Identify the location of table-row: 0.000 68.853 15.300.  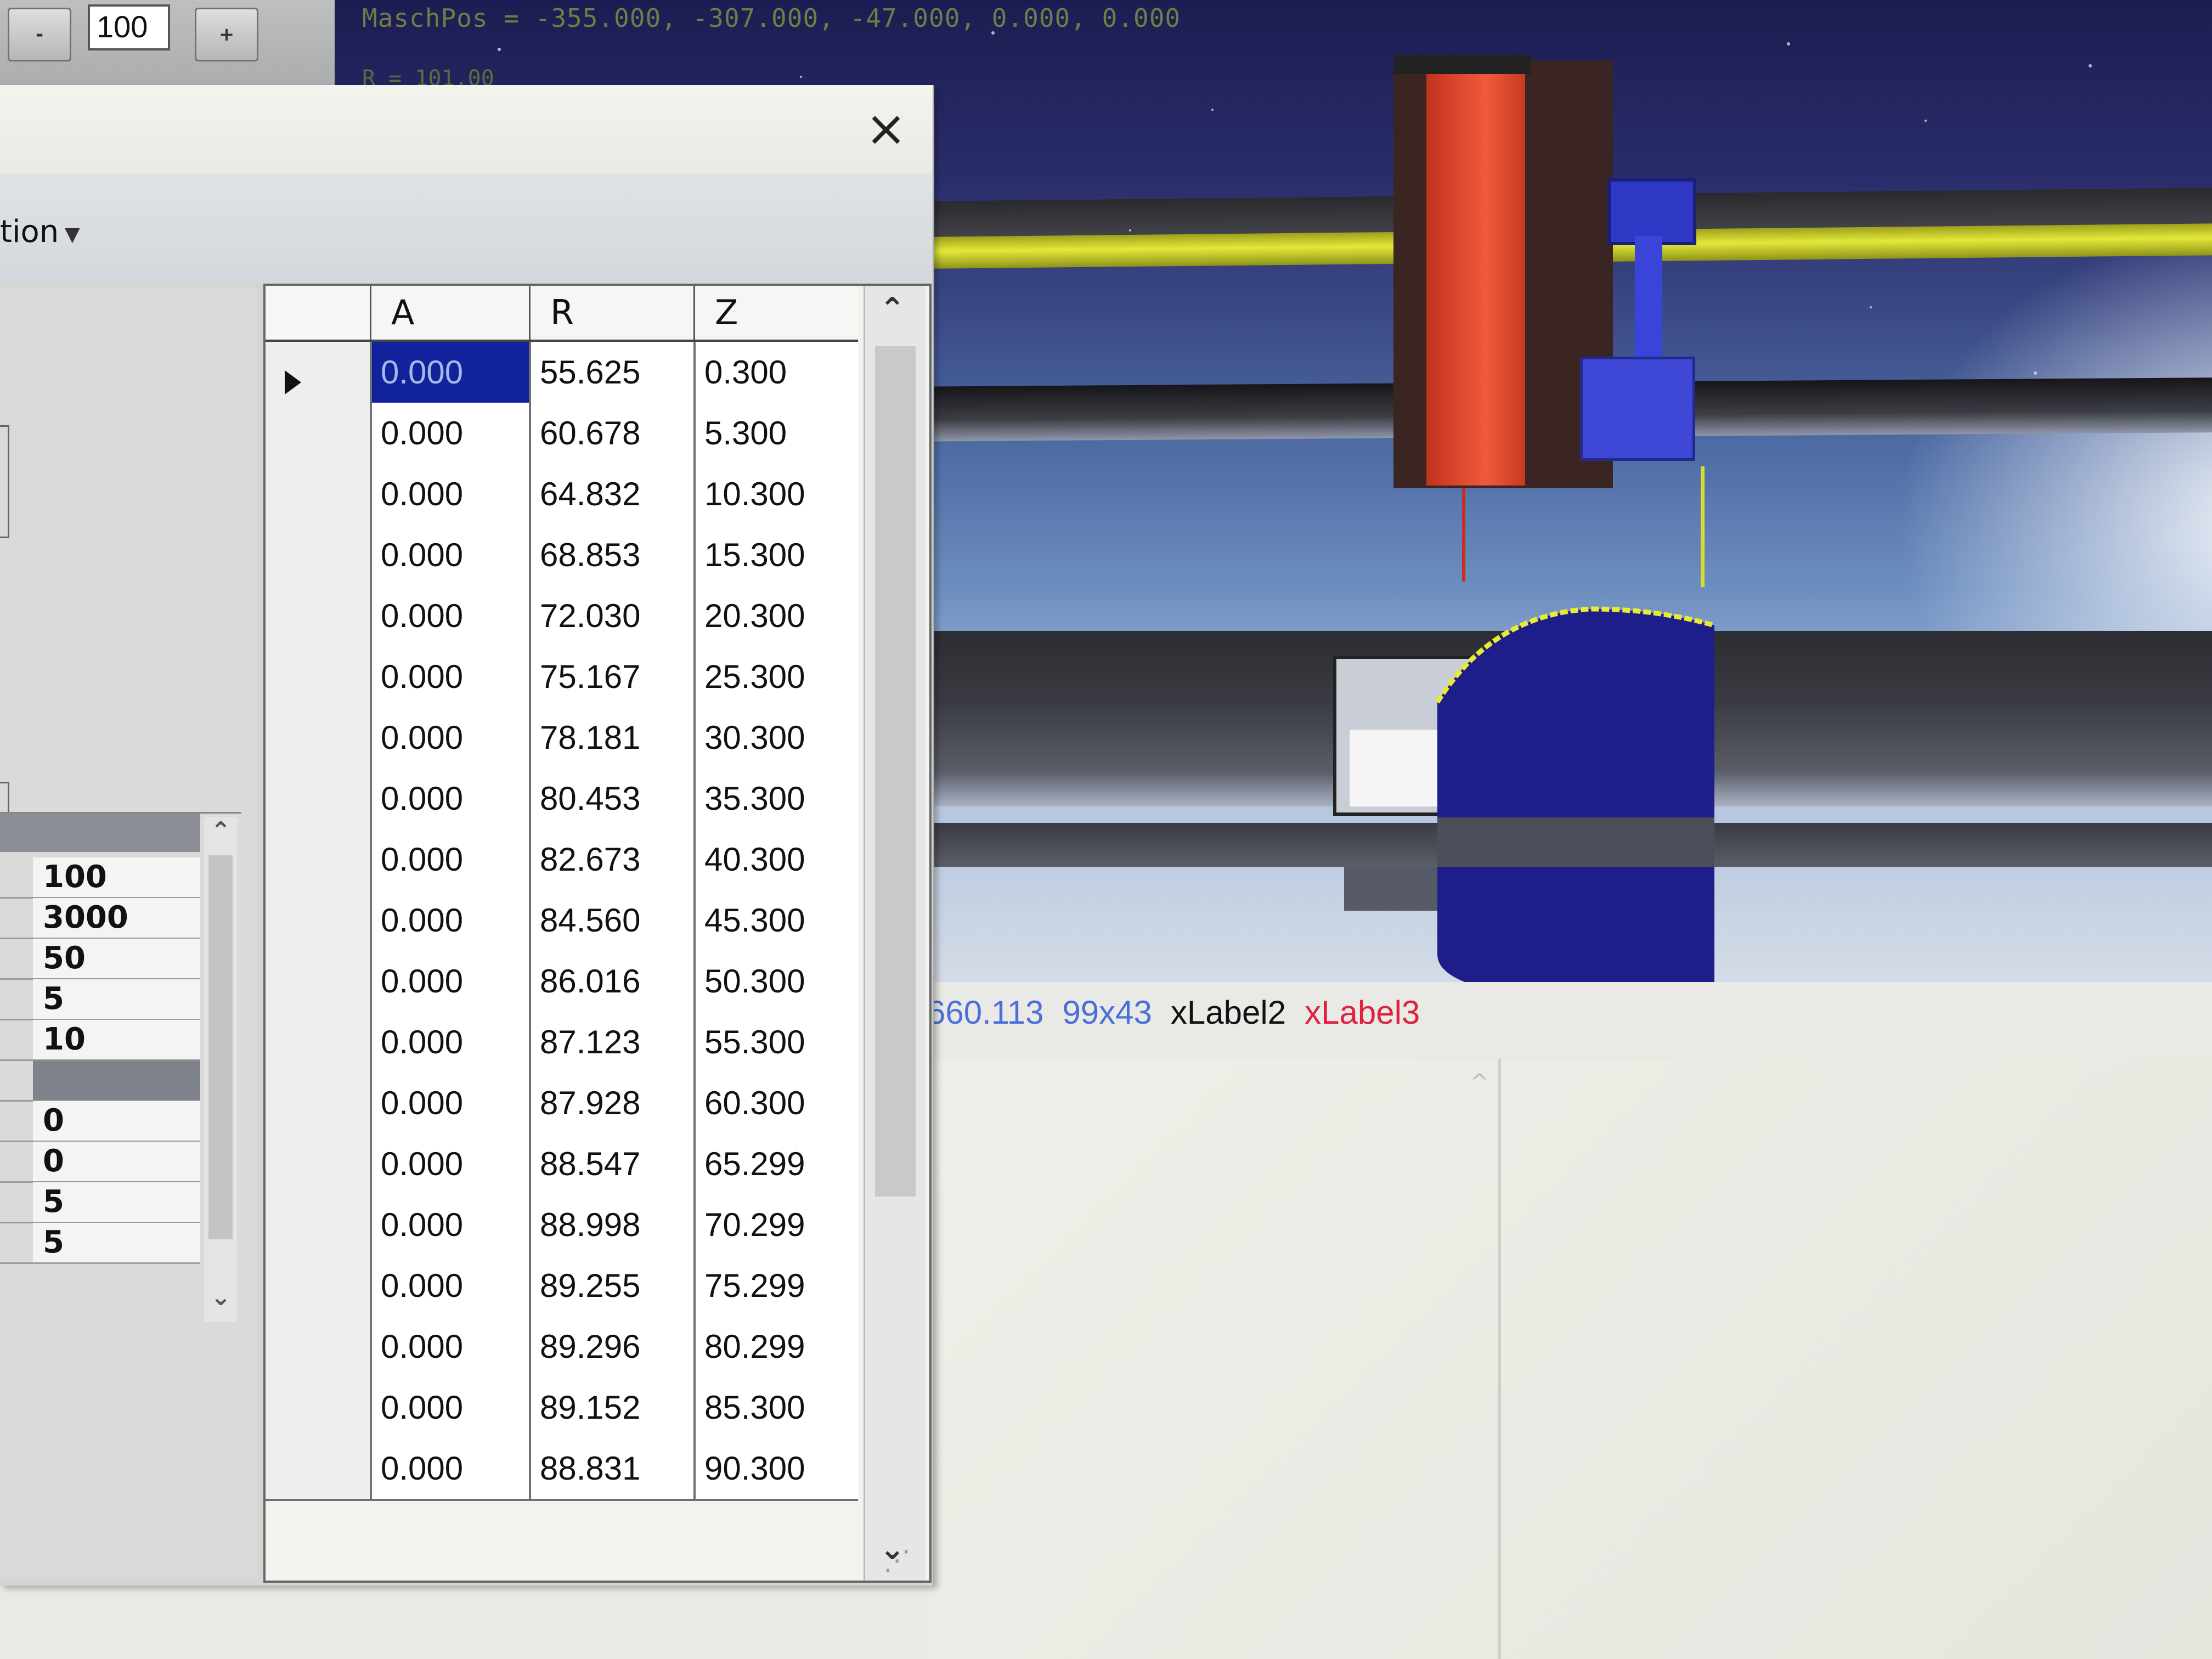
(562, 556).